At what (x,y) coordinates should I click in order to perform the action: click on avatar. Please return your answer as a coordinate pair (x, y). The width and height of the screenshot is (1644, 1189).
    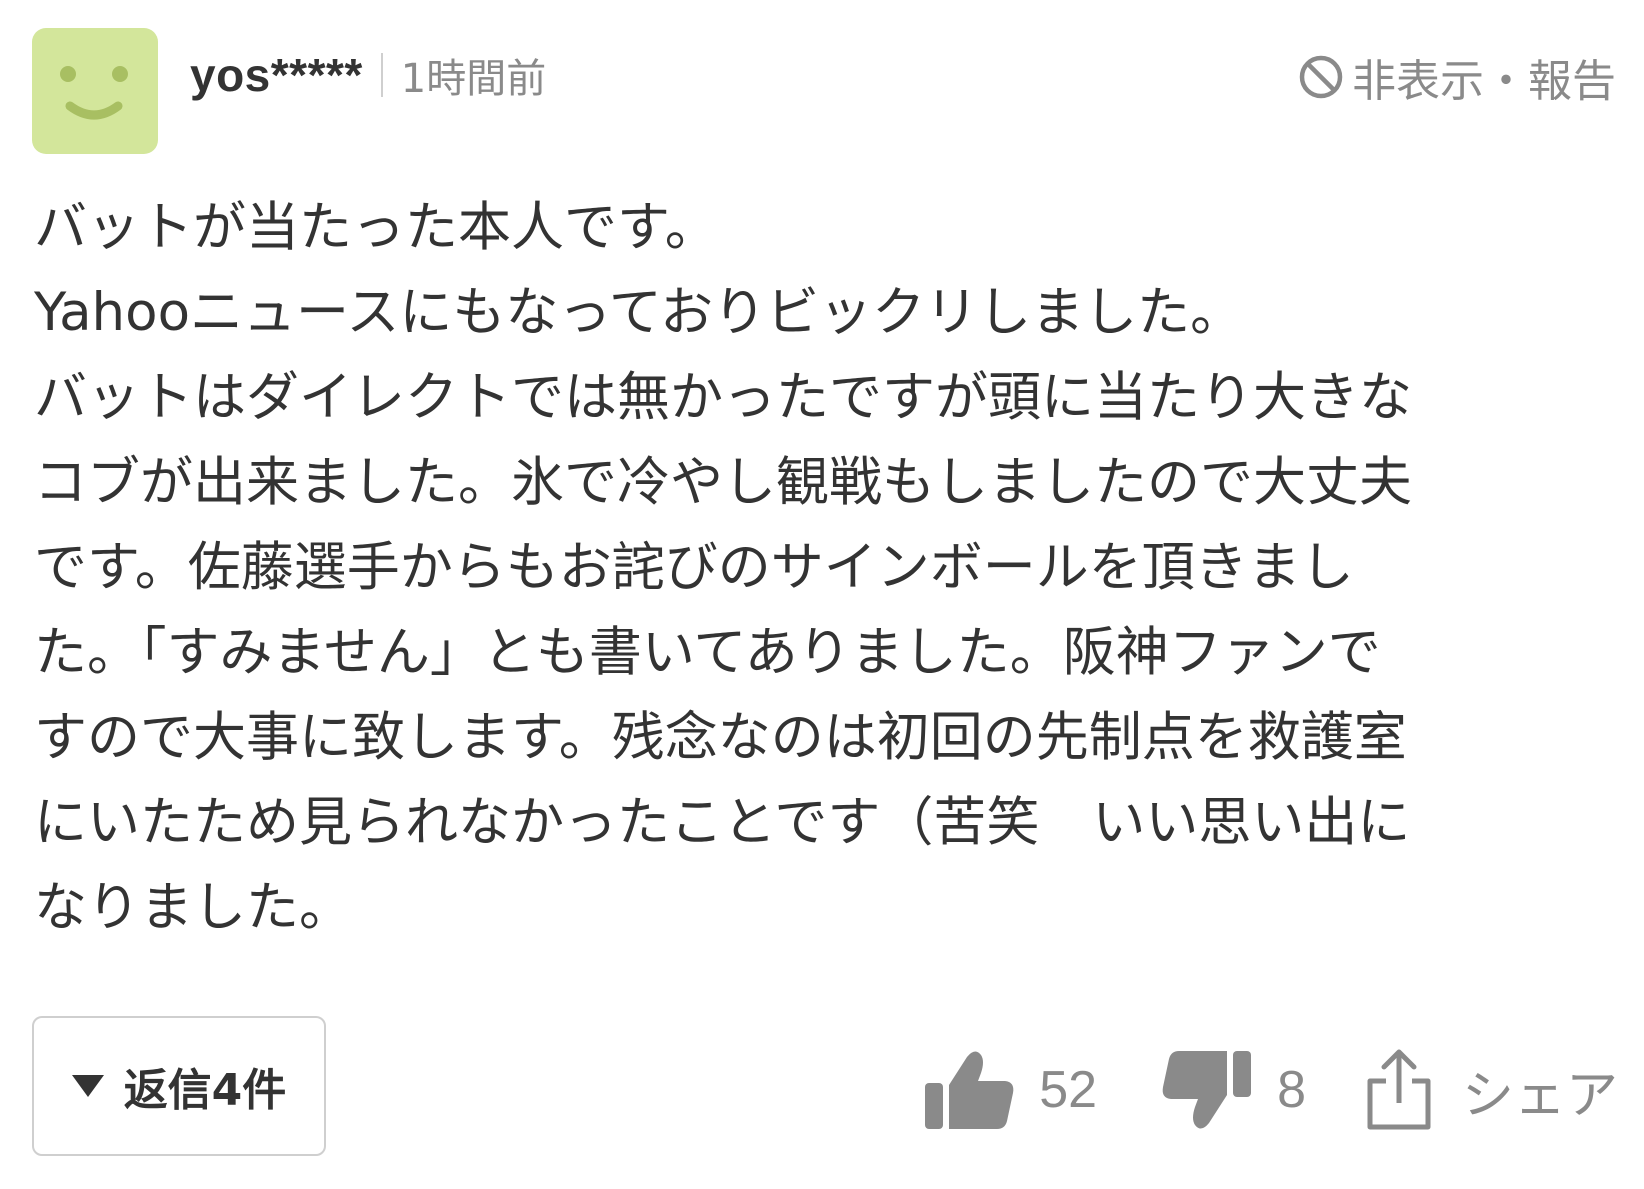
    Looking at the image, I should click on (95, 91).